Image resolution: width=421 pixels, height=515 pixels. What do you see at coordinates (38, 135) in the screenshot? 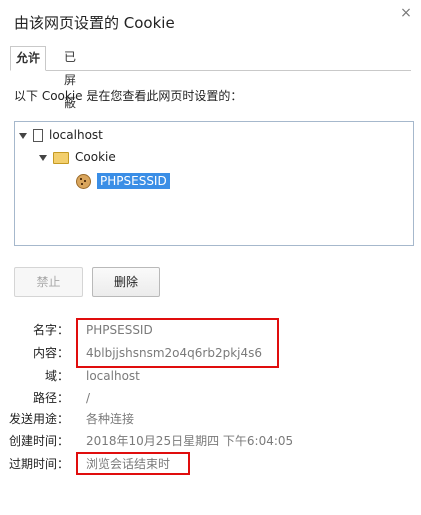
I see `page-icon` at bounding box center [38, 135].